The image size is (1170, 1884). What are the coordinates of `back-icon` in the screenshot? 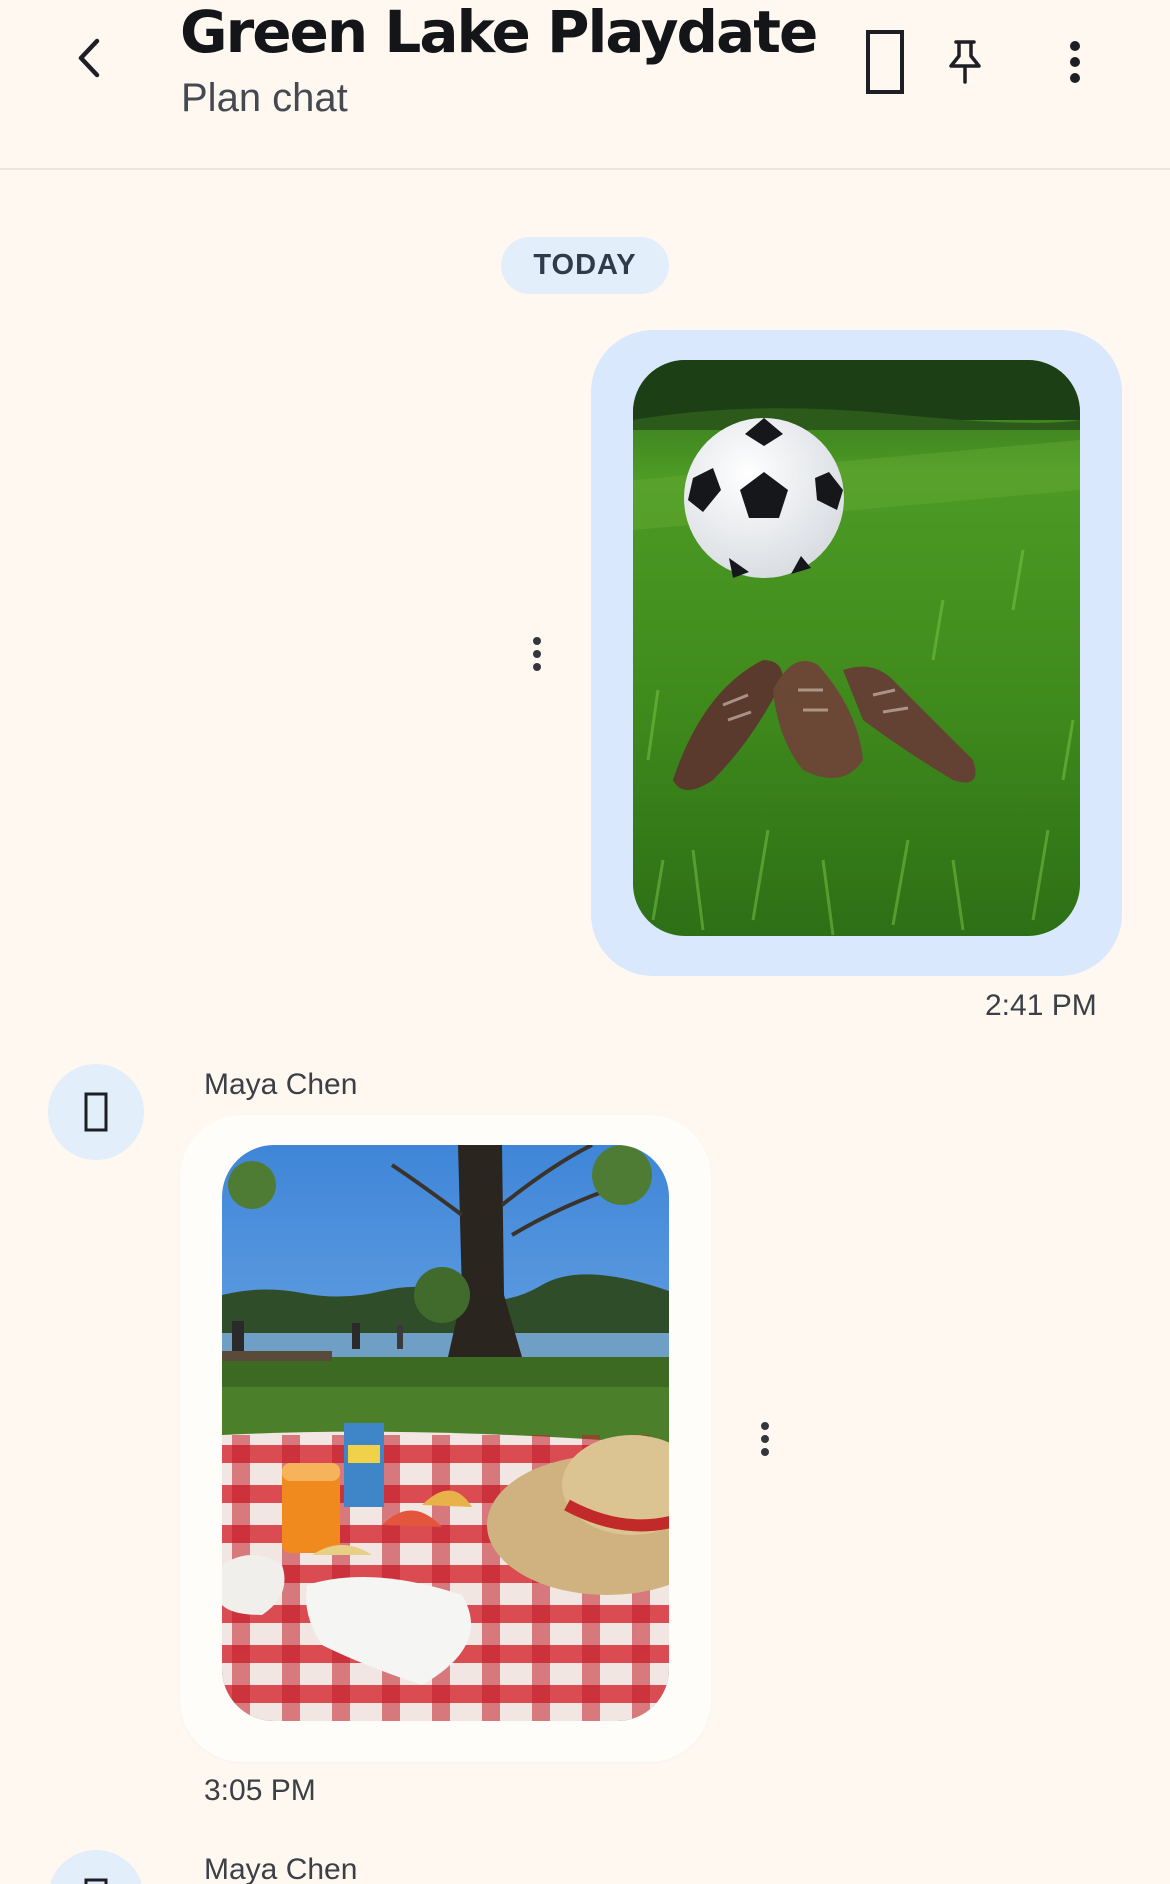 It's located at (89, 58).